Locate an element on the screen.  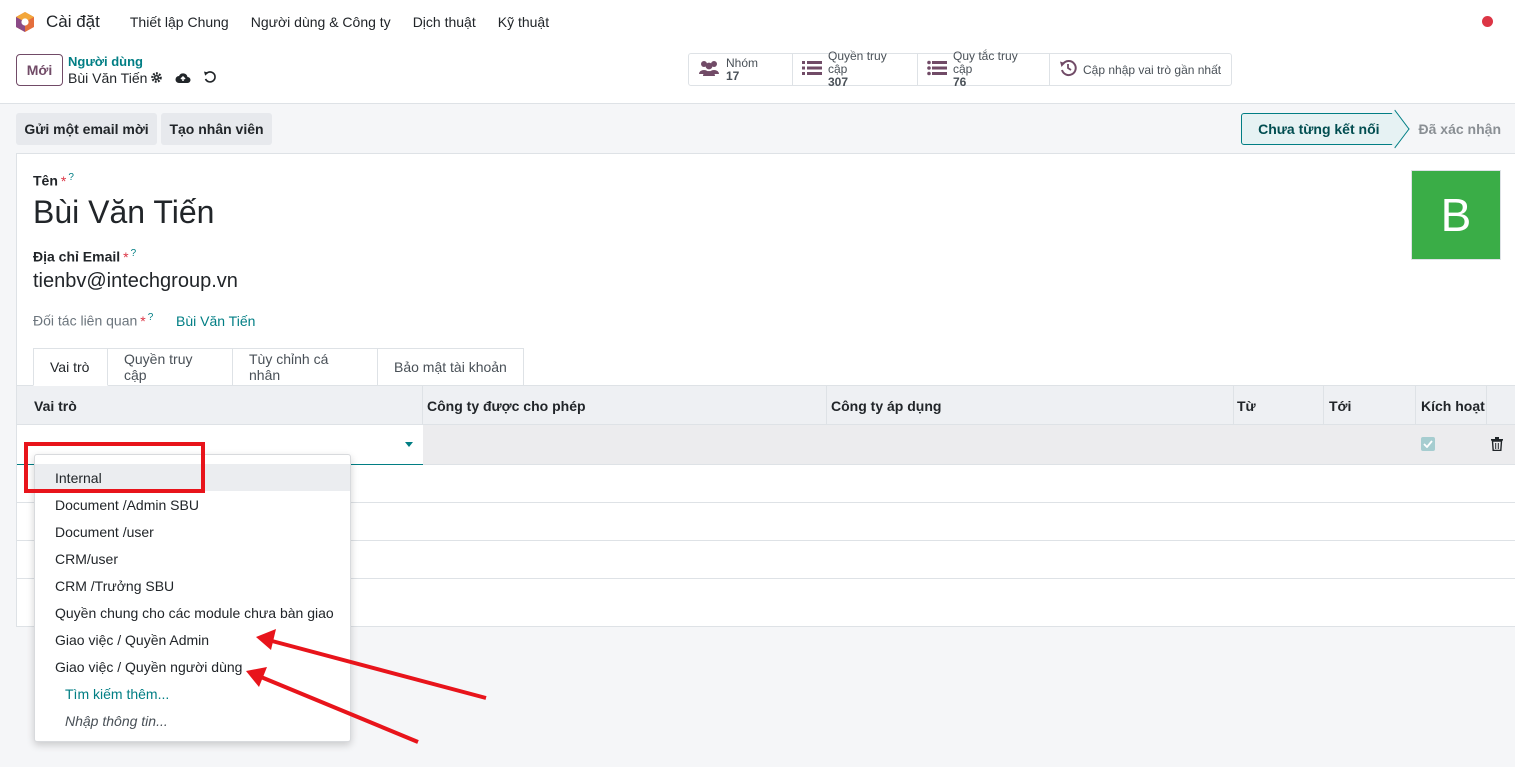
app-title: Cài đặt is located at coordinates (73, 22).